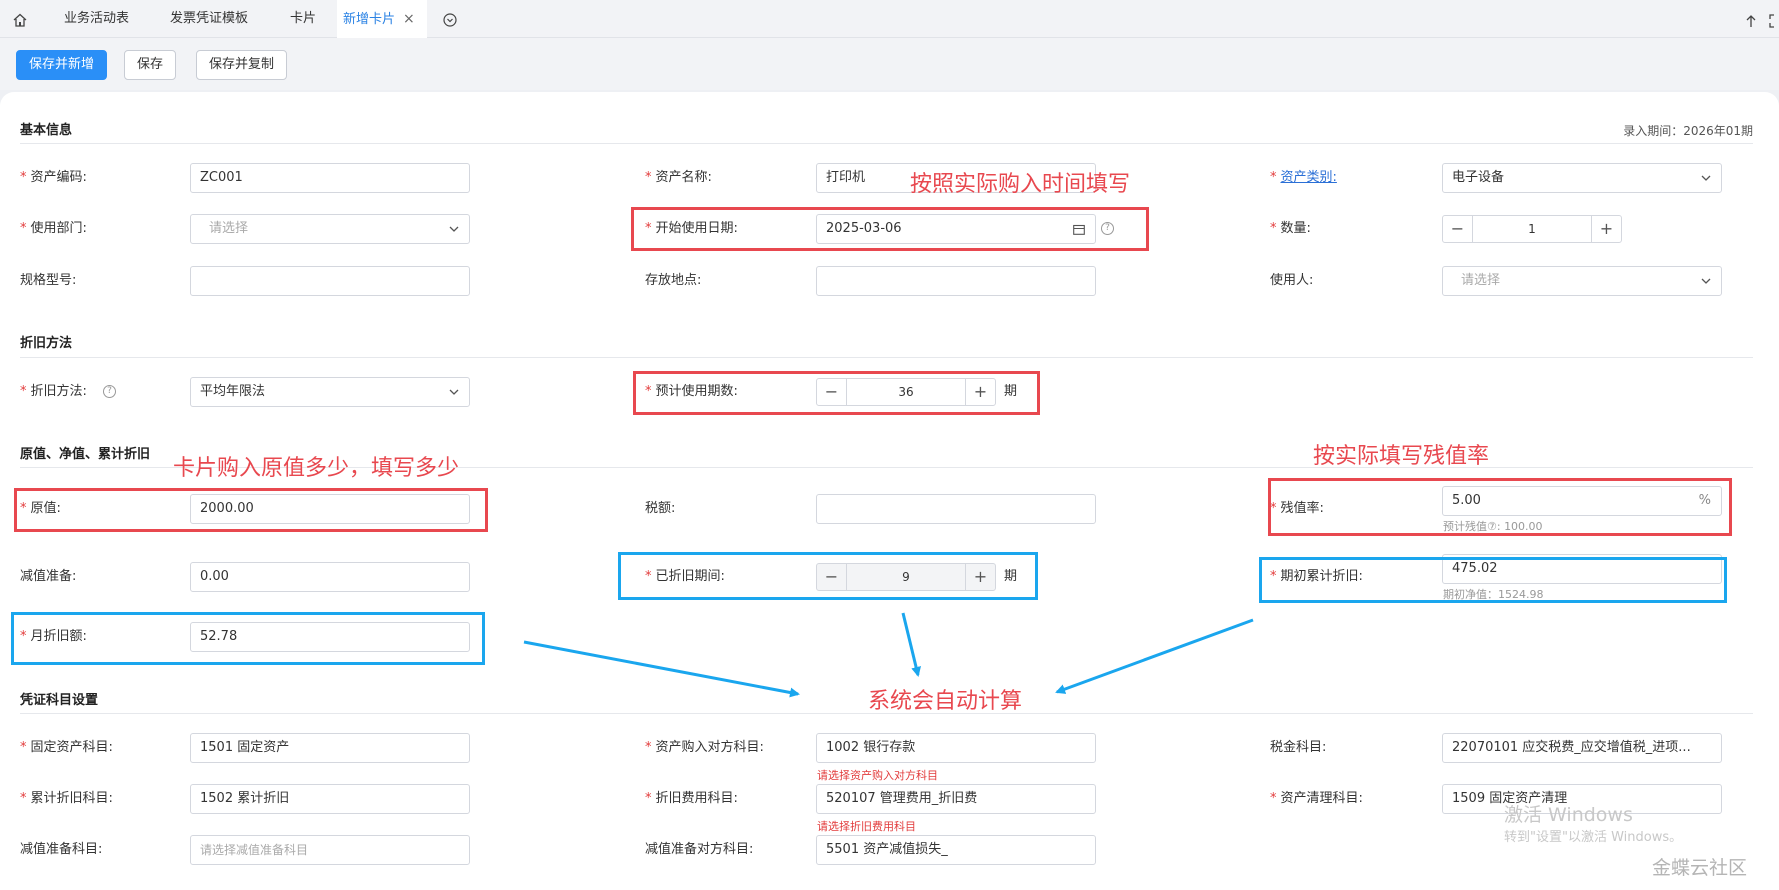 This screenshot has width=1779, height=890. Describe the element at coordinates (1700, 868) in the screenshot. I see `kingdee-community-logo: 金蝶云社区` at that location.